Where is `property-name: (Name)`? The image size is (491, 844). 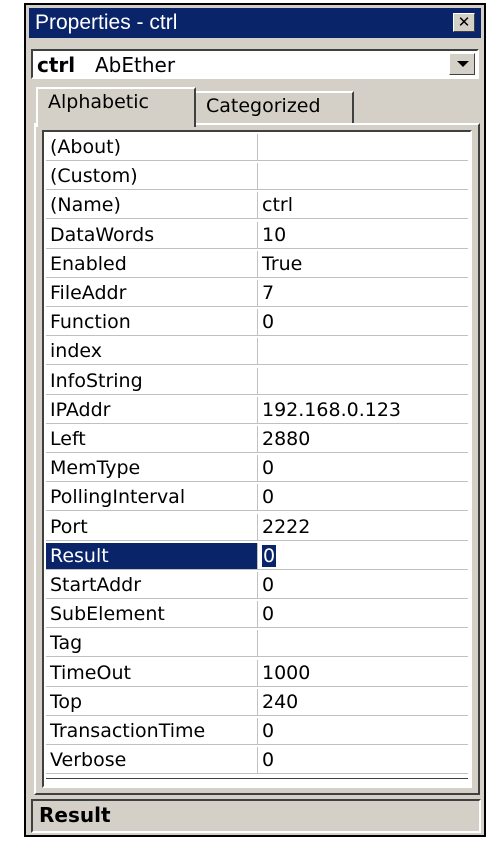
property-name: (Name) is located at coordinates (152, 205).